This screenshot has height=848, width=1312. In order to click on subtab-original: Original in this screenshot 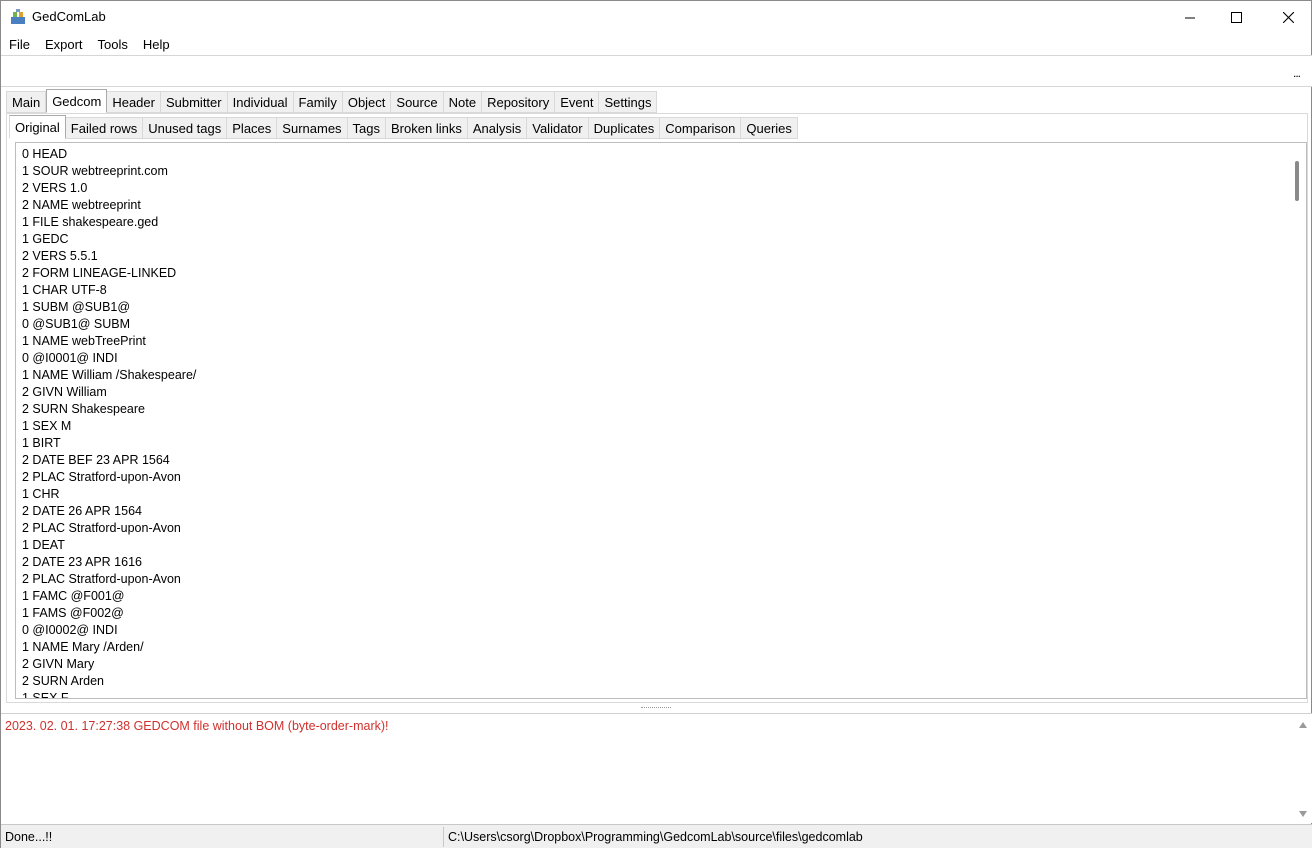, I will do `click(37, 127)`.